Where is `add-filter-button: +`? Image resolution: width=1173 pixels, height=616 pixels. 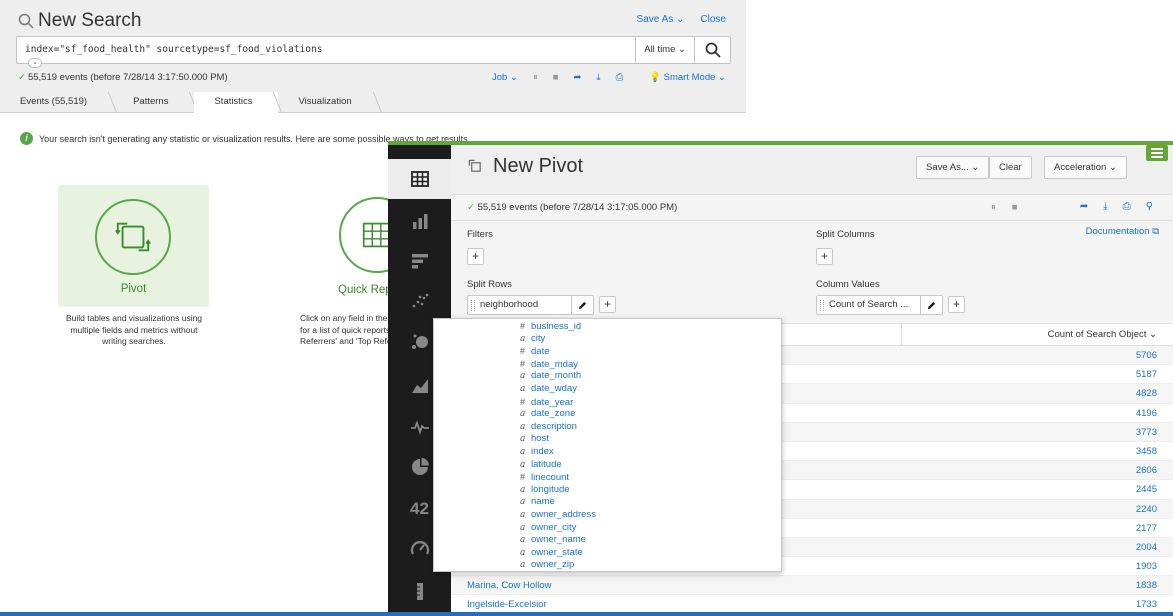 add-filter-button: + is located at coordinates (475, 256).